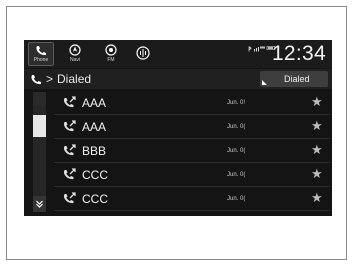  Describe the element at coordinates (192, 103) in the screenshot. I see `call-list-item: AAA Jun. 0! ★` at that location.